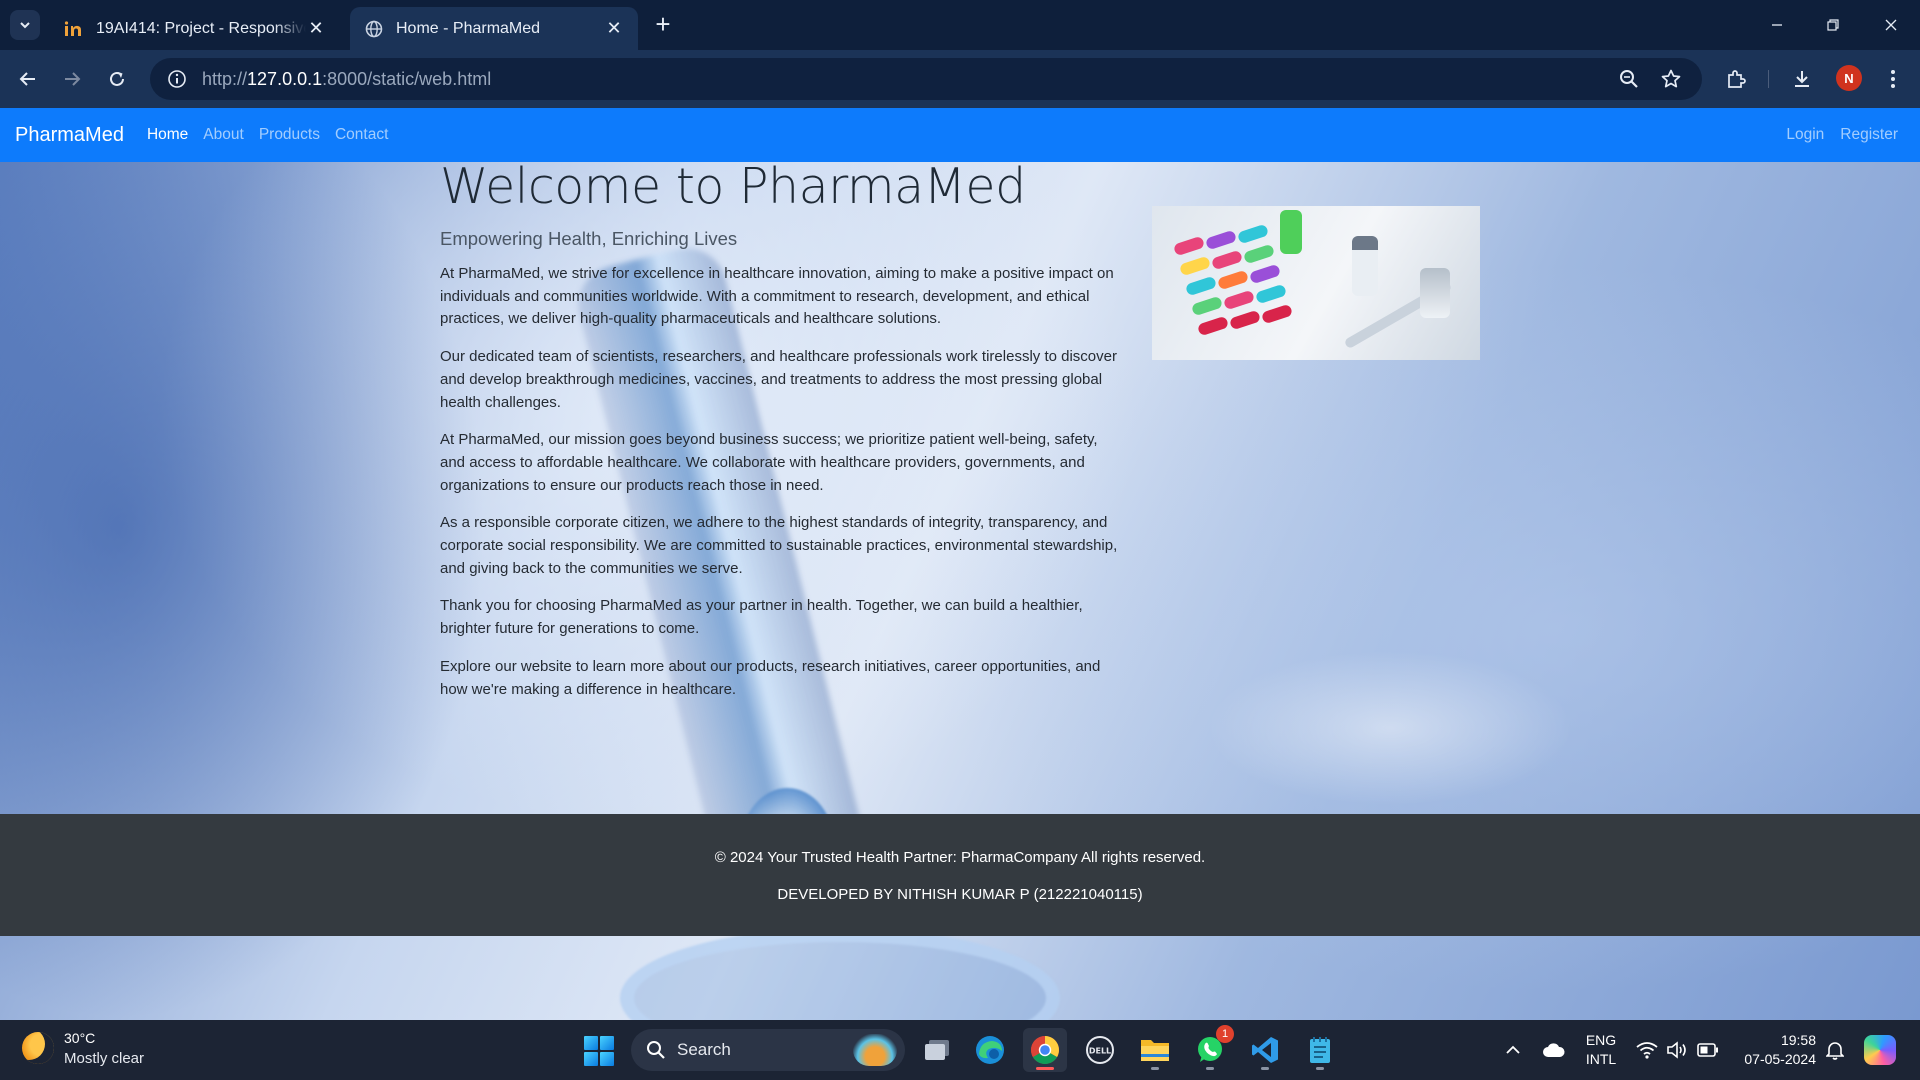  I want to click on vscode-app, so click(1265, 1050).